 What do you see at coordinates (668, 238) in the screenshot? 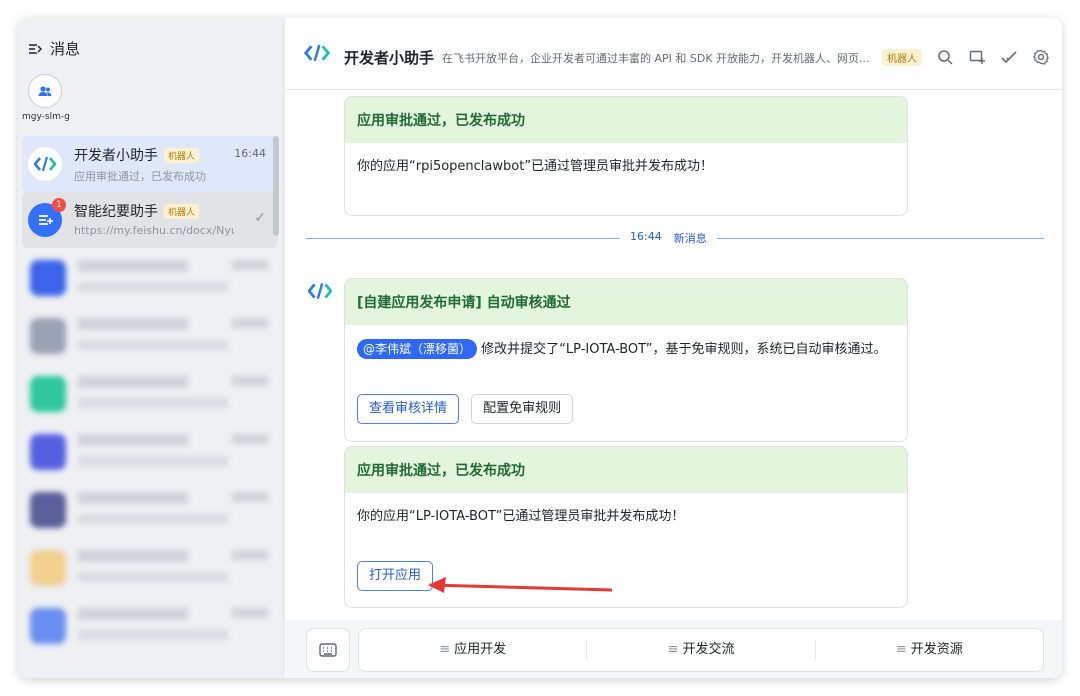
I see `new-message-label: 16:44 新消息` at bounding box center [668, 238].